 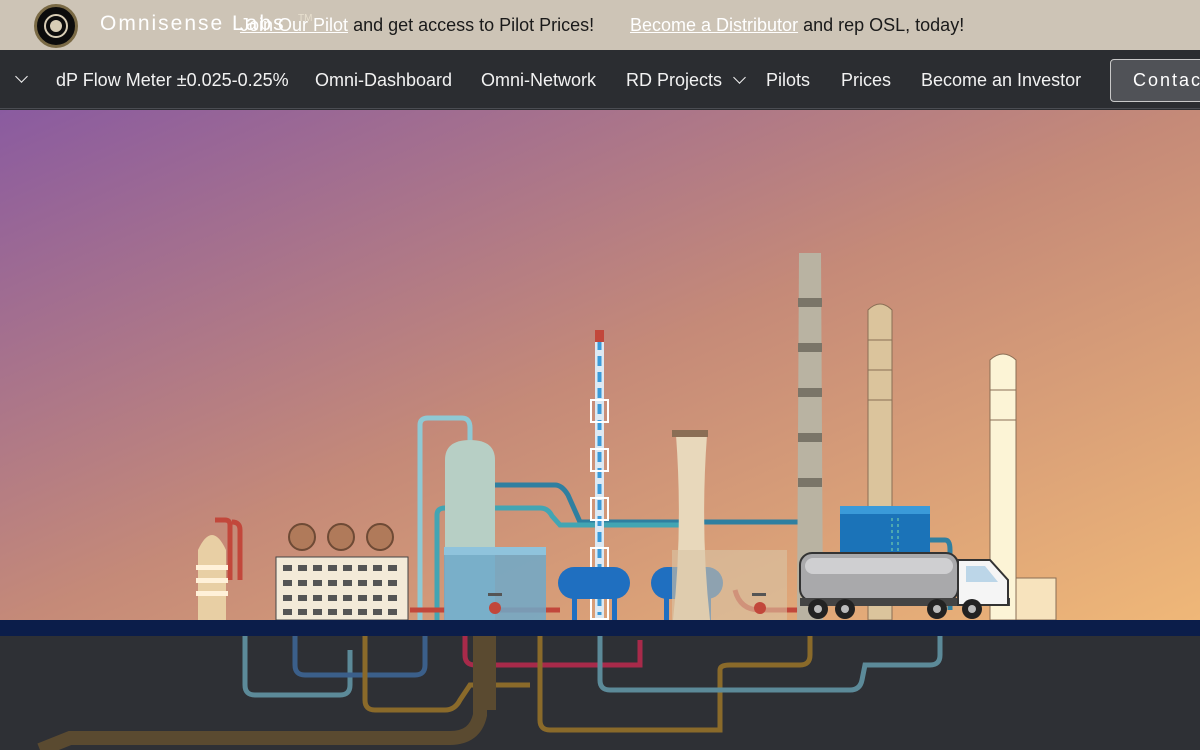 I want to click on pilot-promo-text: and get access to Pilot Prices!, so click(x=474, y=25).